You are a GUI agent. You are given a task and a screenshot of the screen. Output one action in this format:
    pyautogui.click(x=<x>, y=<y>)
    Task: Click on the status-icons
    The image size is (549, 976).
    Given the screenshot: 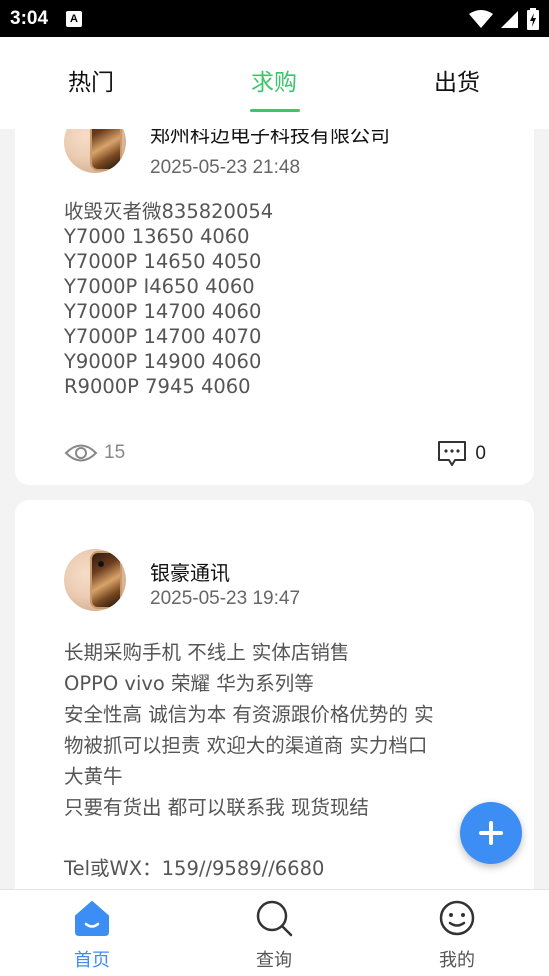 What is the action you would take?
    pyautogui.click(x=504, y=18)
    